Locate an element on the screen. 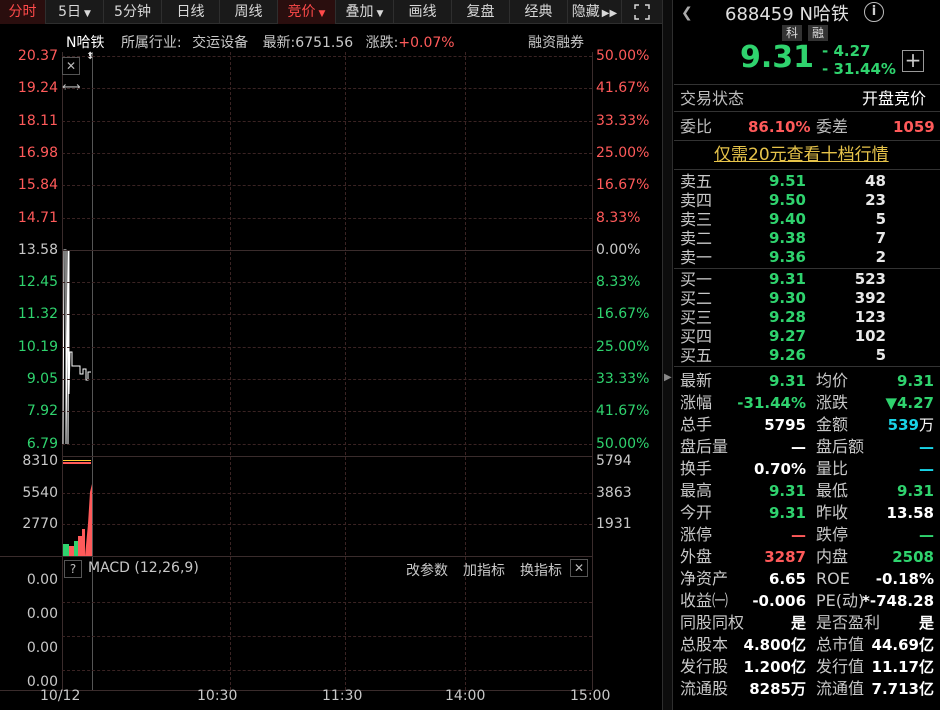 This screenshot has width=940, height=710. tab-auction: 竞价 ▼ is located at coordinates (307, 12).